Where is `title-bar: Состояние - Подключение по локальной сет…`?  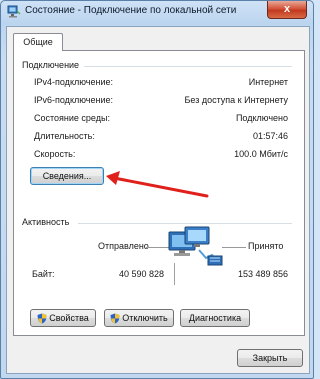 title-bar: Состояние - Подключение по локальной сет… is located at coordinates (157, 12).